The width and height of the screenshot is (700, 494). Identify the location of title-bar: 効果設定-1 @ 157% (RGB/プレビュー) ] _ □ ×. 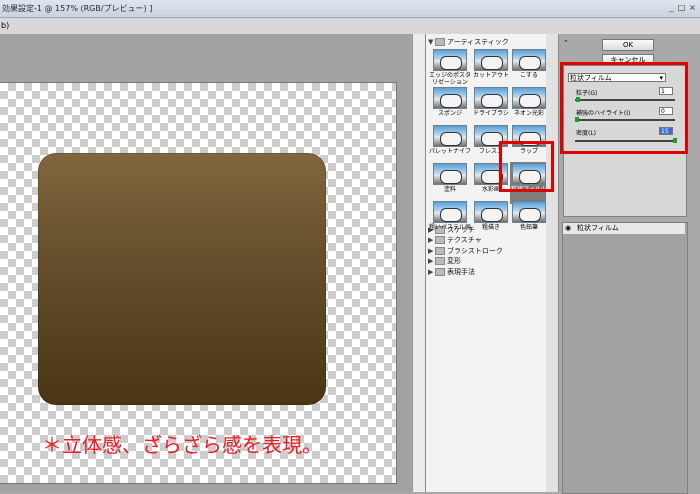
(350, 9).